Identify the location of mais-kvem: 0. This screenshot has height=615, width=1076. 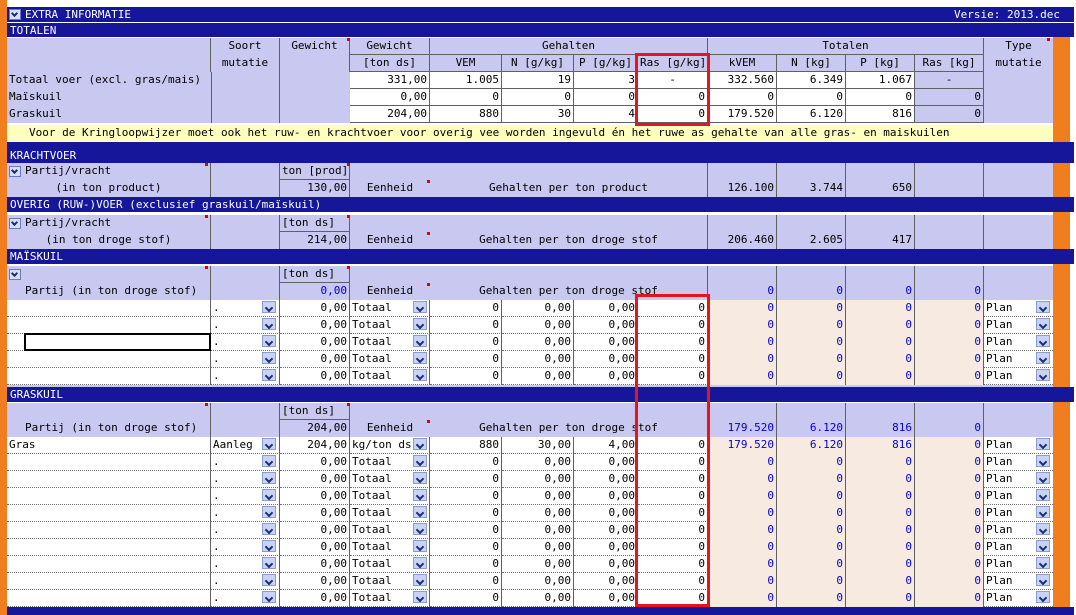
(742, 291).